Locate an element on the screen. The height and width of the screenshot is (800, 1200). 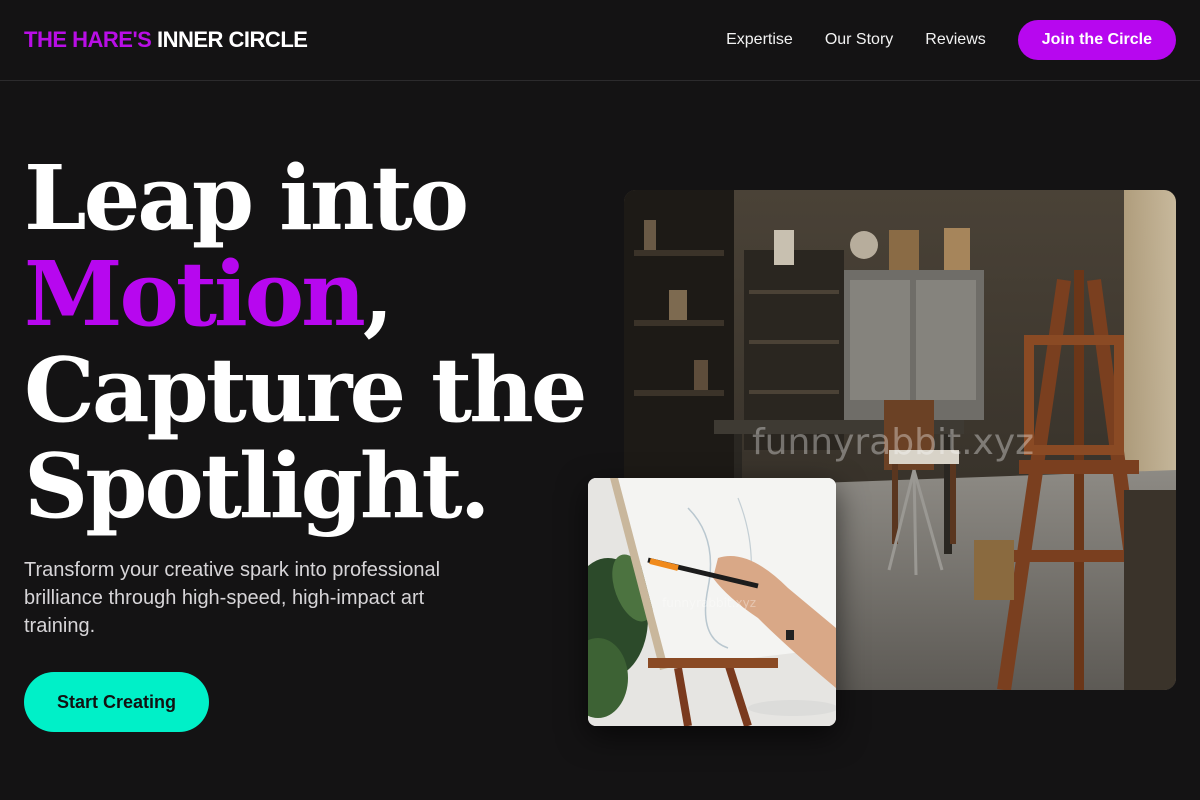
hero-title-motion: Motion is located at coordinates (195, 293).